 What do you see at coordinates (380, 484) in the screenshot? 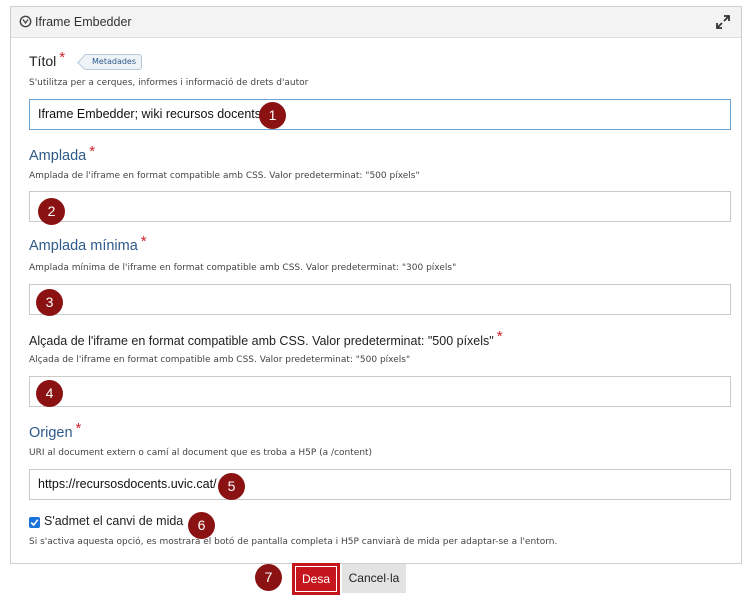
I see `source-input: https://recursosdocents.uvic.cat/` at bounding box center [380, 484].